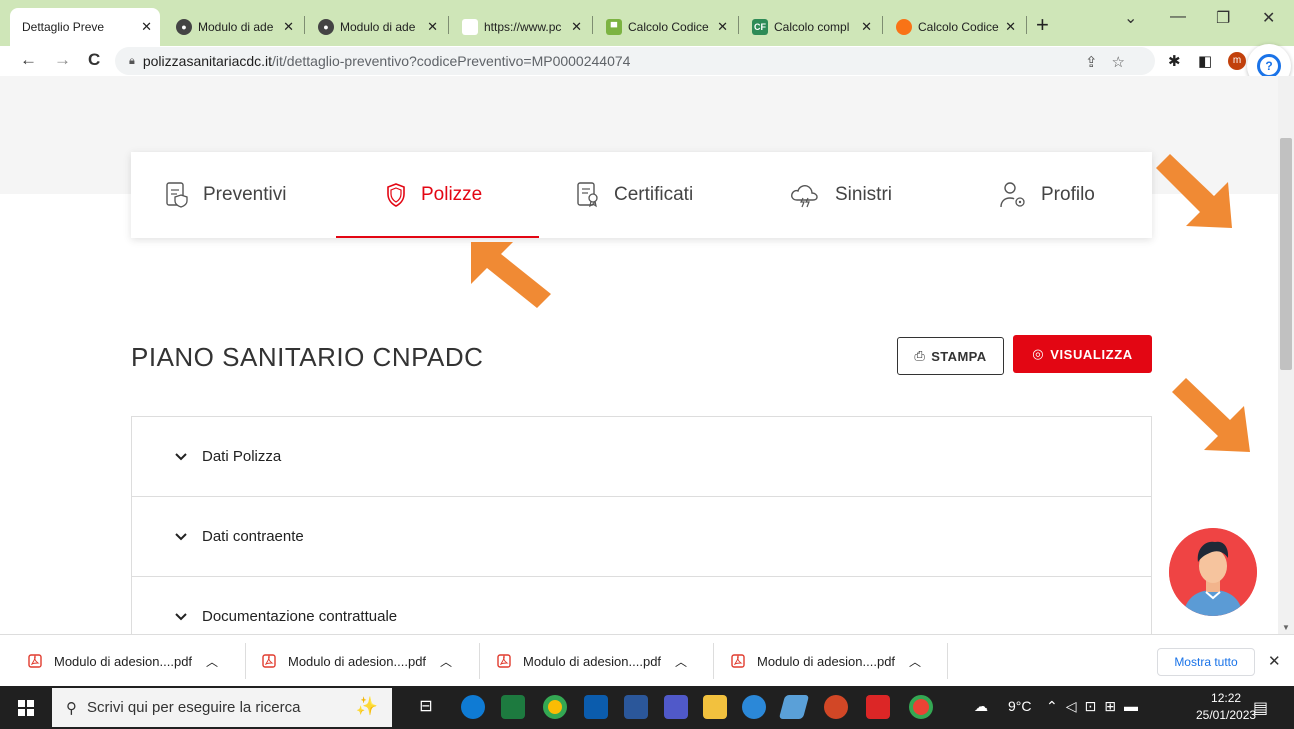 The height and width of the screenshot is (729, 1294). Describe the element at coordinates (1226, 707) in the screenshot. I see `clock: 12:22 25/01/2023` at that location.